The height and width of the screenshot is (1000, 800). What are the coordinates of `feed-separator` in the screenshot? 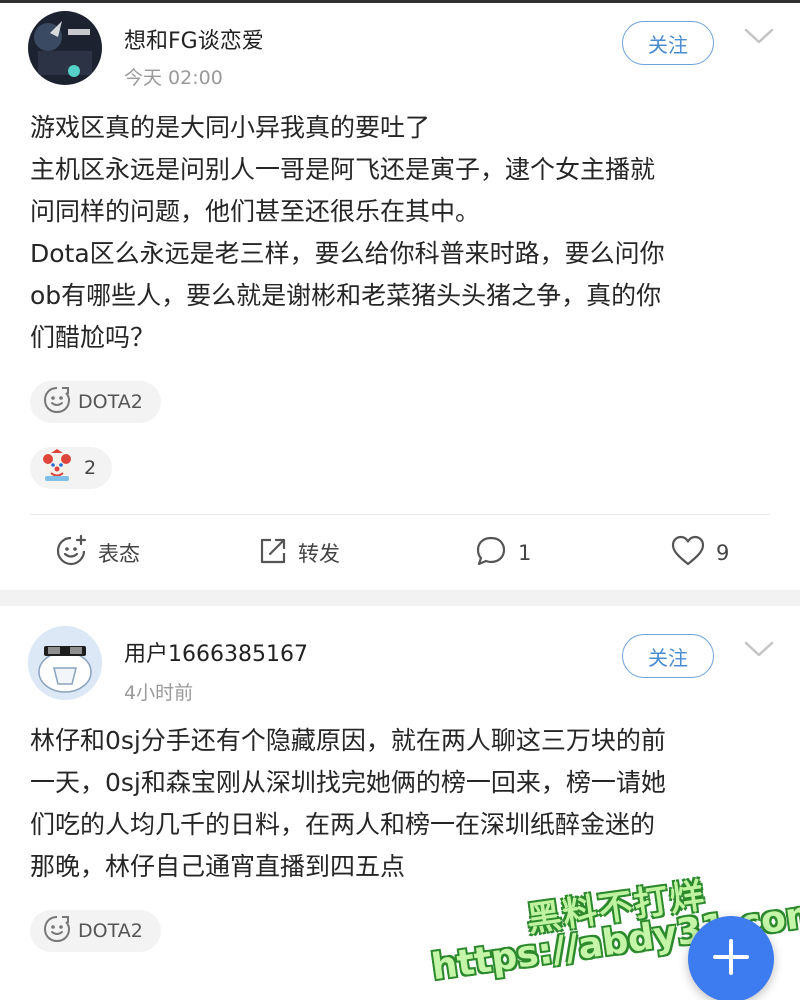 It's located at (400, 598).